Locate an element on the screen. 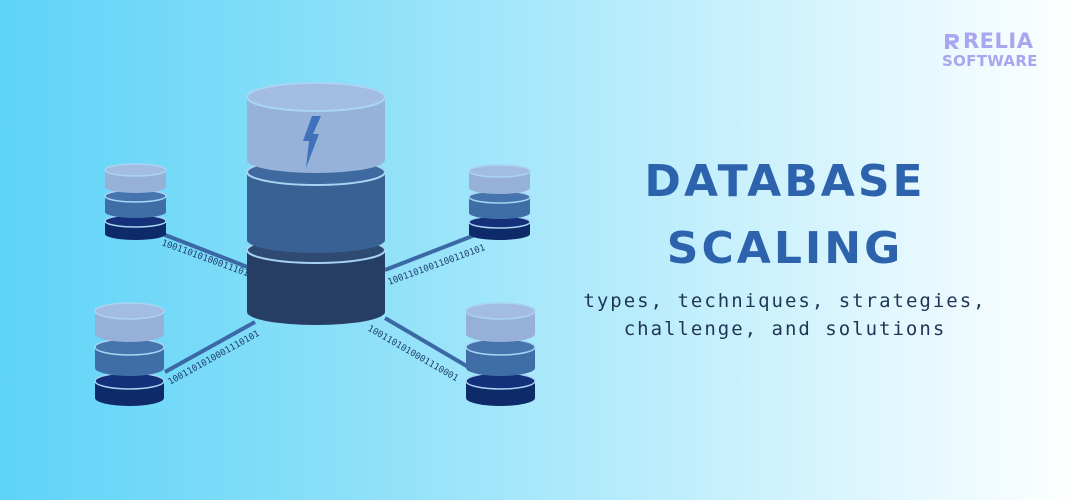 Image resolution: width=1080 pixels, height=500 pixels. headline-line-2: SCALING is located at coordinates (785, 248).